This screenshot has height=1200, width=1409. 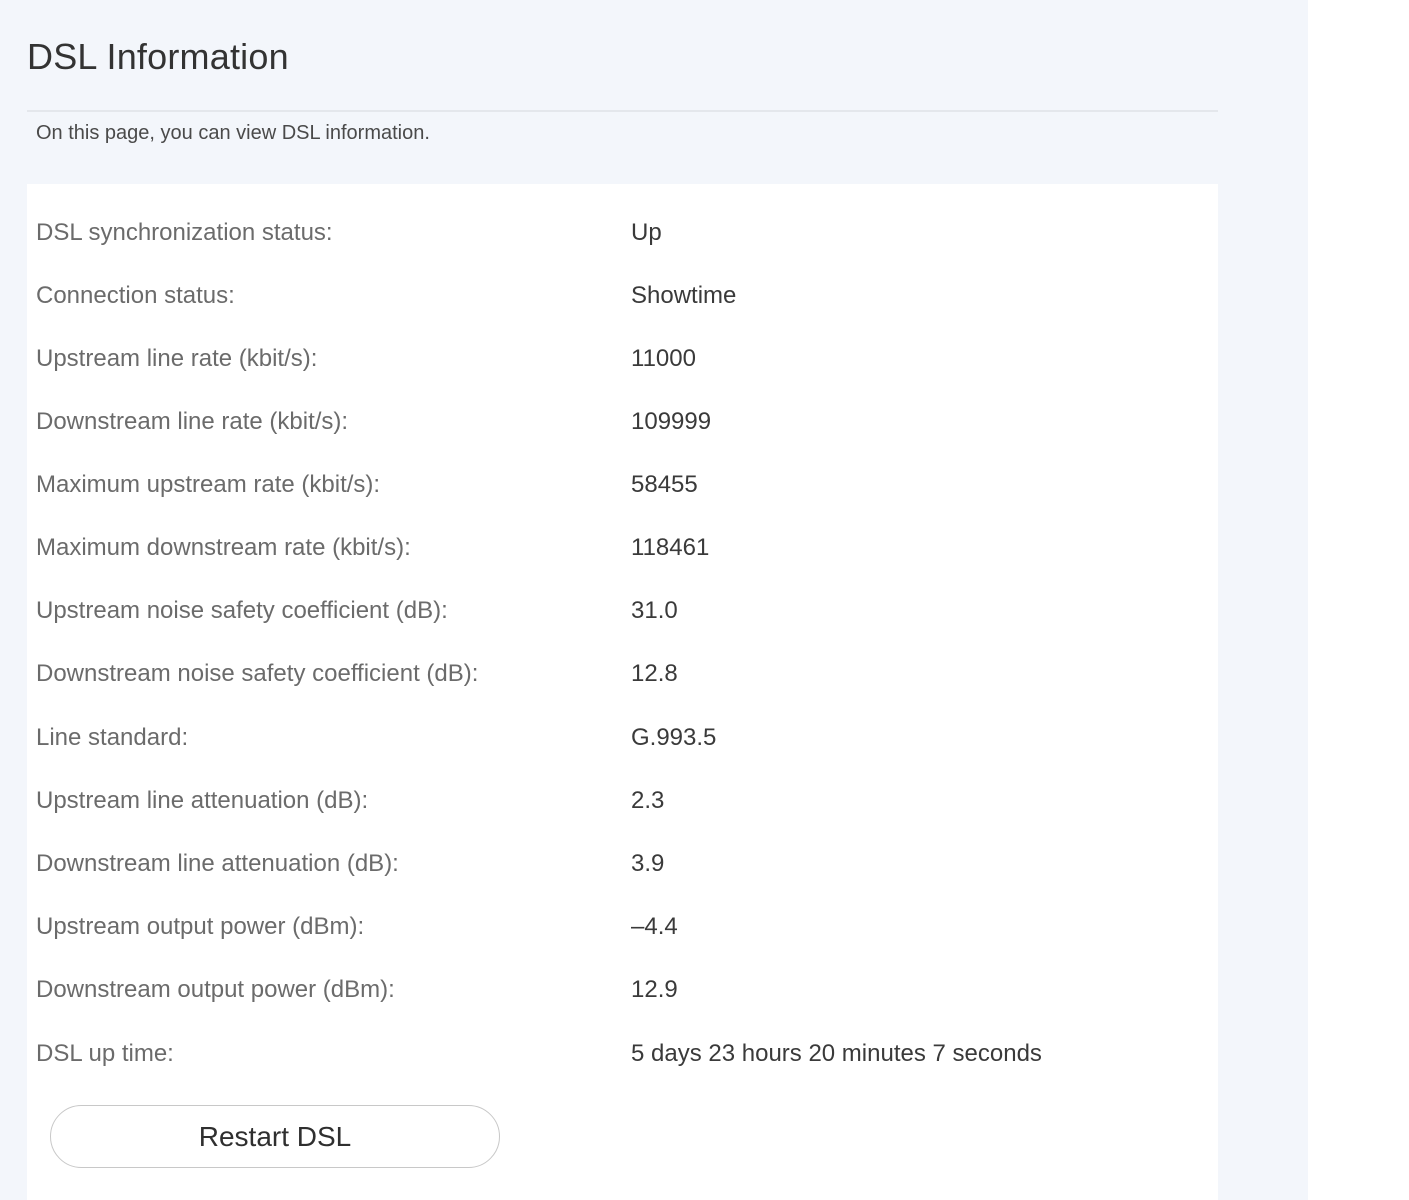 What do you see at coordinates (223, 547) in the screenshot?
I see `max-downstream-rate-label: Maximum downstream rate (kbit/s):` at bounding box center [223, 547].